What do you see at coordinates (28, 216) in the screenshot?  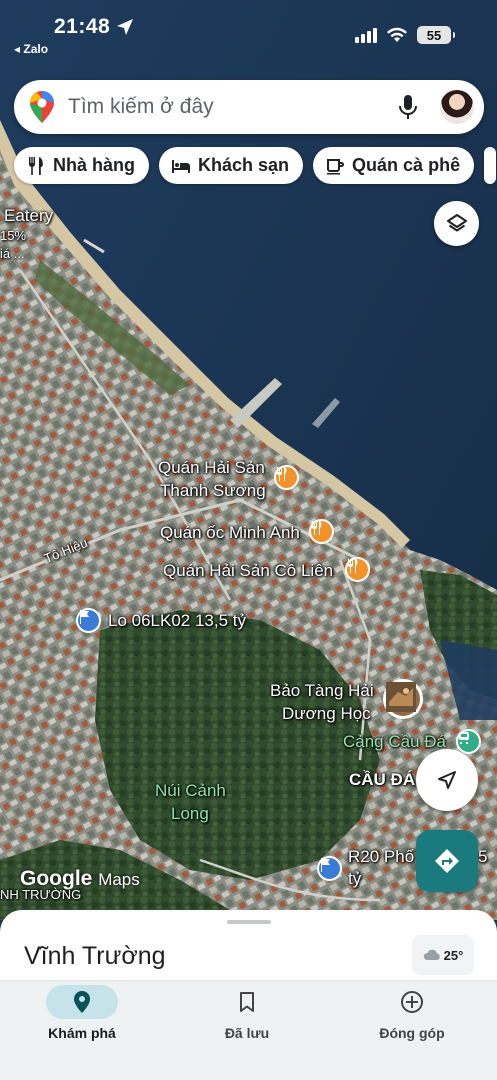 I see `map-label-eatery: Eatery` at bounding box center [28, 216].